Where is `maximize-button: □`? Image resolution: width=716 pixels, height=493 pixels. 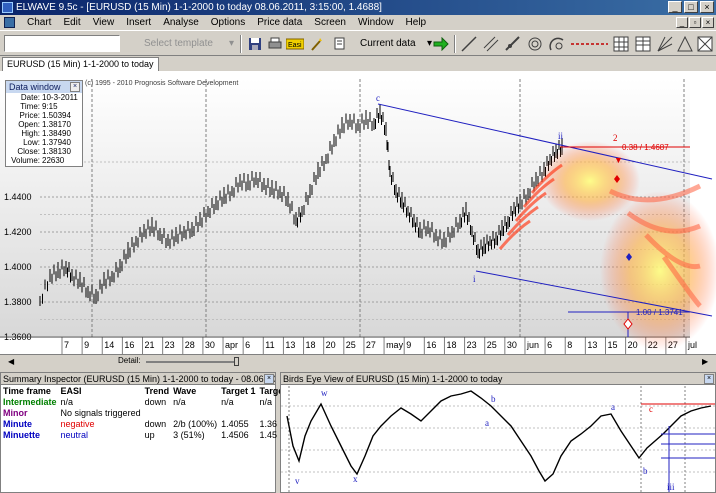
maximize-button: □ is located at coordinates (691, 7).